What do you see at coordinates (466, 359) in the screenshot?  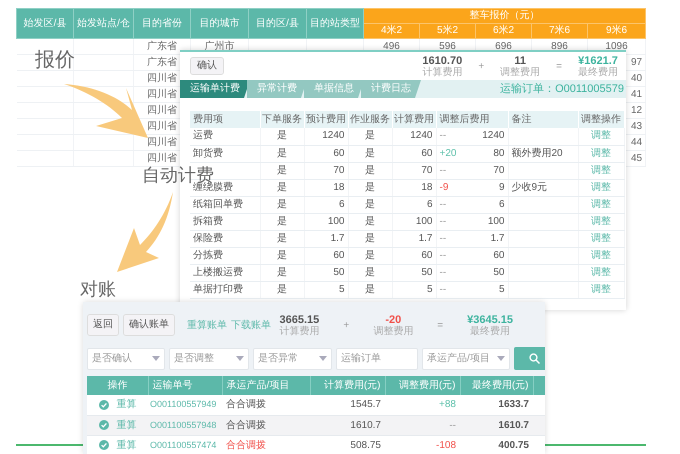 I see `select-dropdown: 承运产品/项目` at bounding box center [466, 359].